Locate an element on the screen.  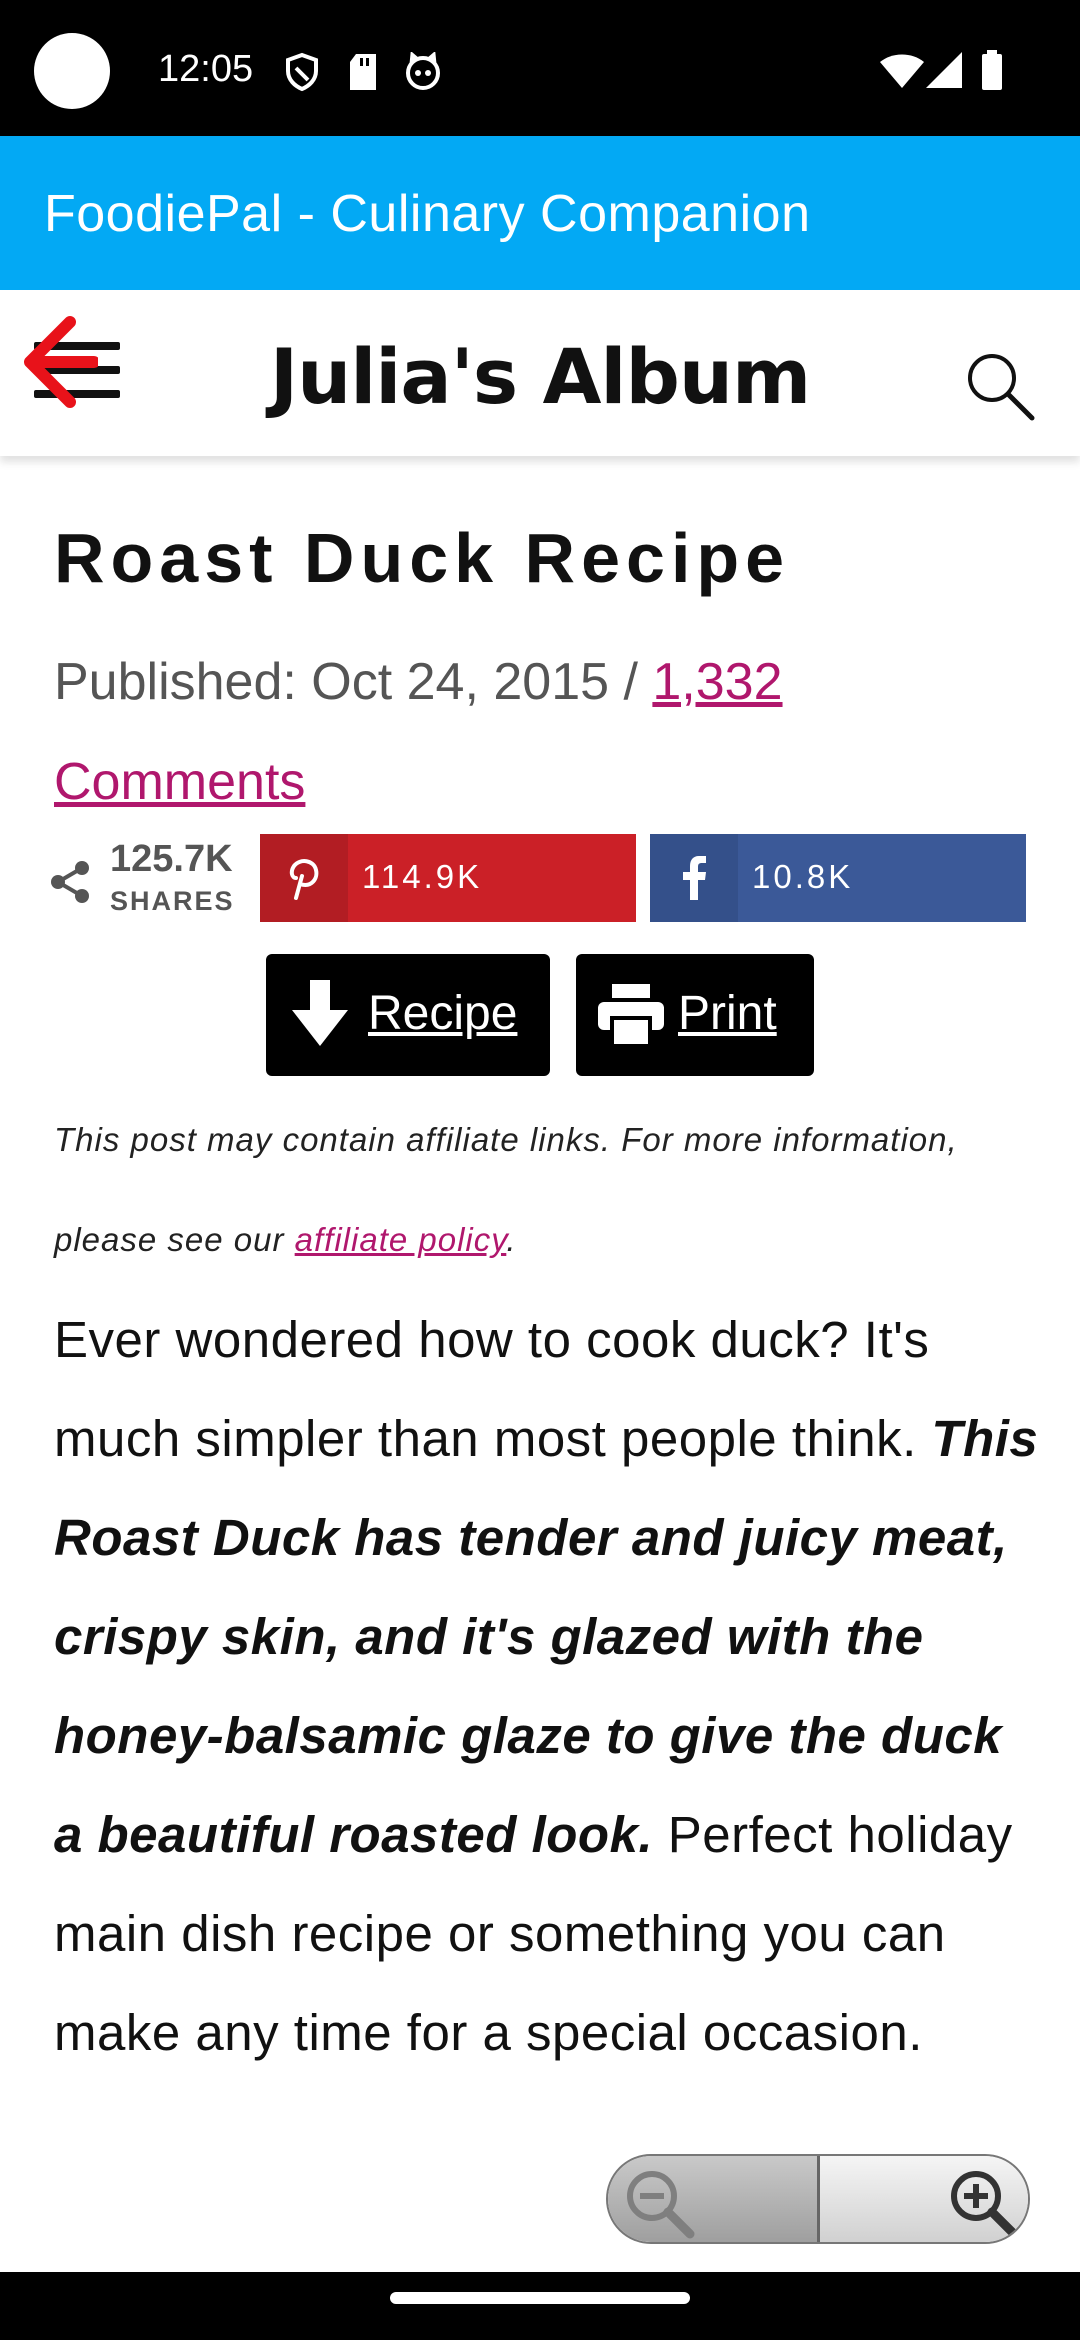
download-arrow-icon is located at coordinates (320, 1013).